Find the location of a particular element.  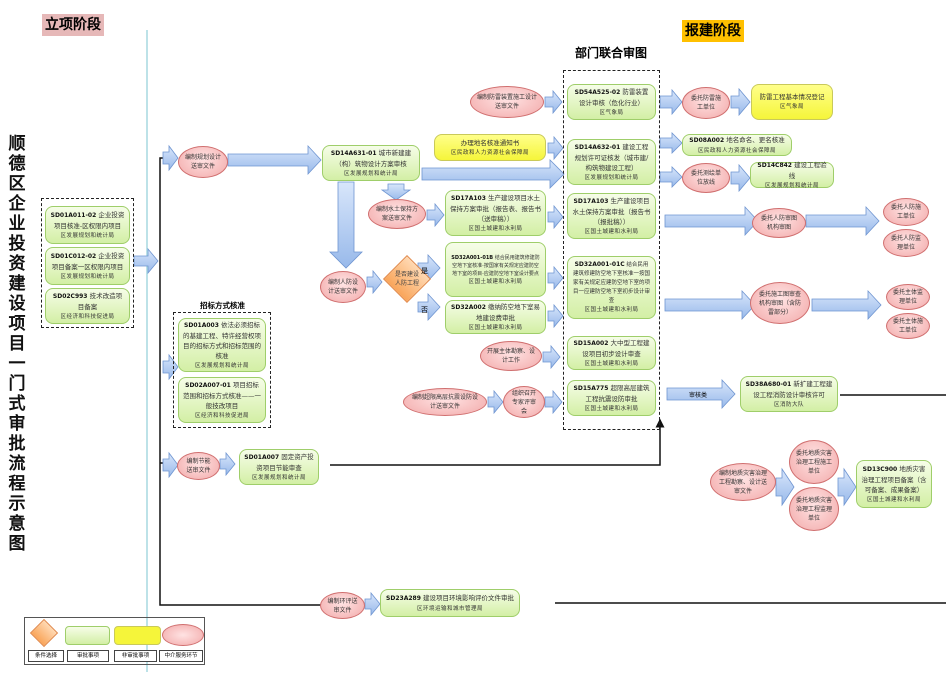

approval-item: SD15A002 大中型工程建设项目初步设计审查 区国土城建和水利局 is located at coordinates (611, 353).